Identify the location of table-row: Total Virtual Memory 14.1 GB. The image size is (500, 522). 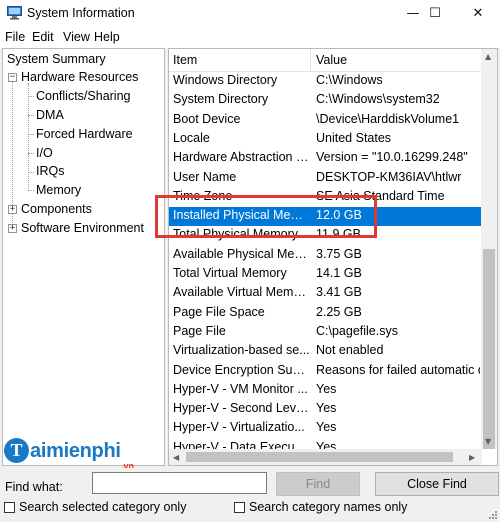
(325, 274).